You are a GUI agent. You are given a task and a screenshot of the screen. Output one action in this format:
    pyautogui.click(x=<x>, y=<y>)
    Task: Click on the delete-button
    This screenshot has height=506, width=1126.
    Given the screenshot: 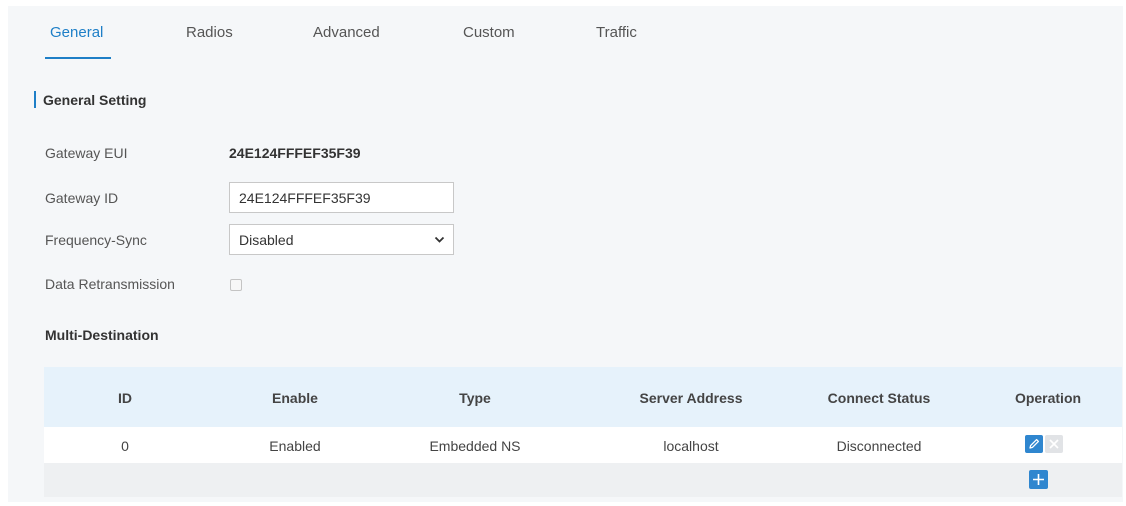 What is the action you would take?
    pyautogui.click(x=1054, y=444)
    